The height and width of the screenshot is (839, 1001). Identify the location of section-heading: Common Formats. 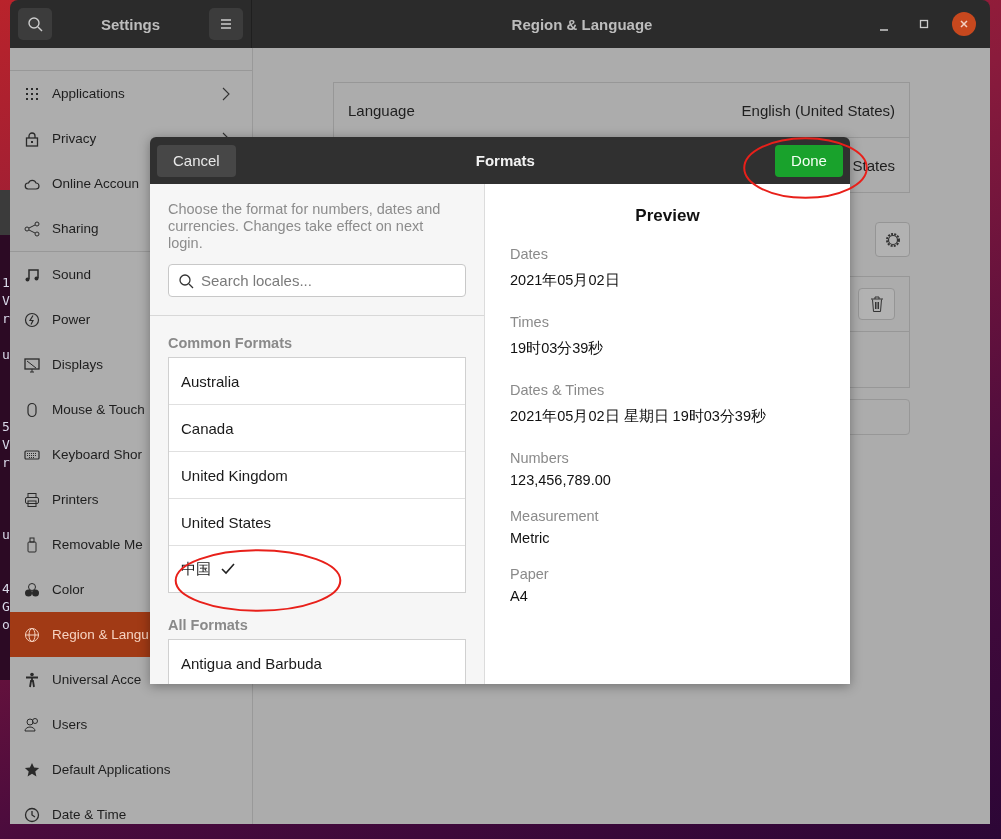
(231, 343).